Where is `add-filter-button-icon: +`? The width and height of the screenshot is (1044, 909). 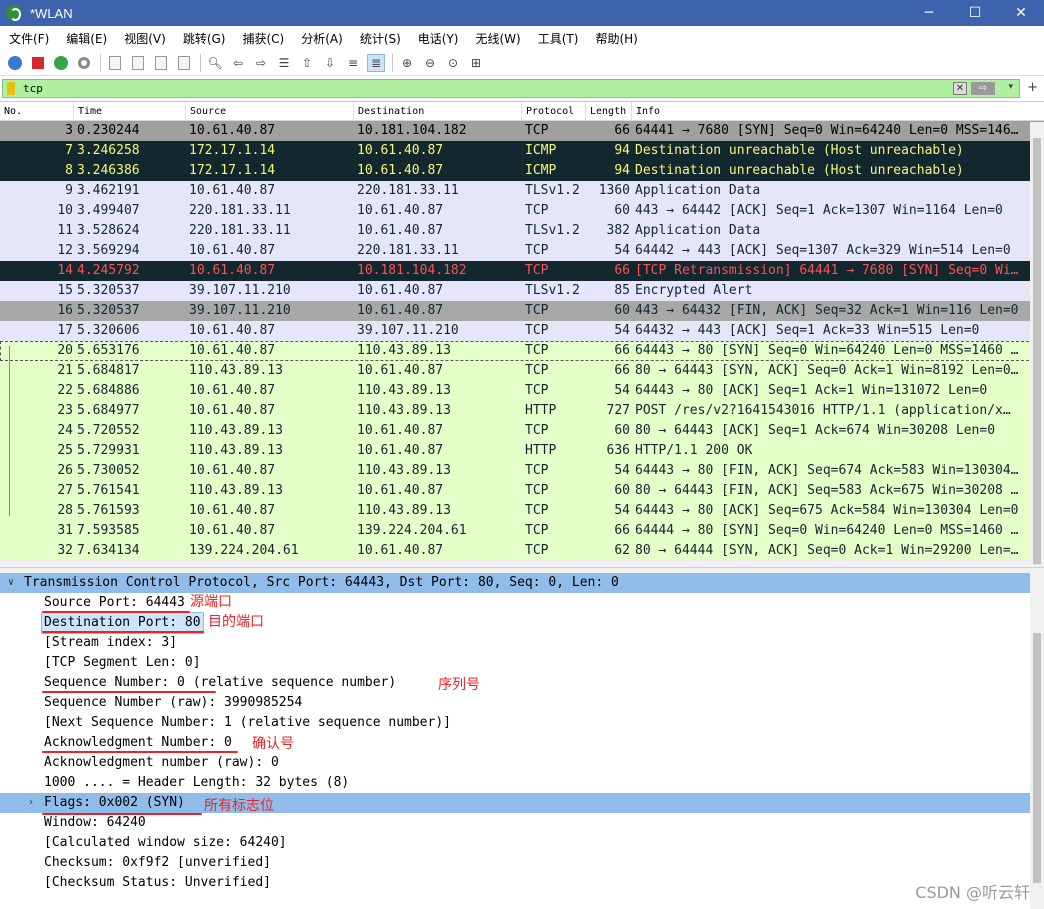 add-filter-button-icon: + is located at coordinates (1032, 87).